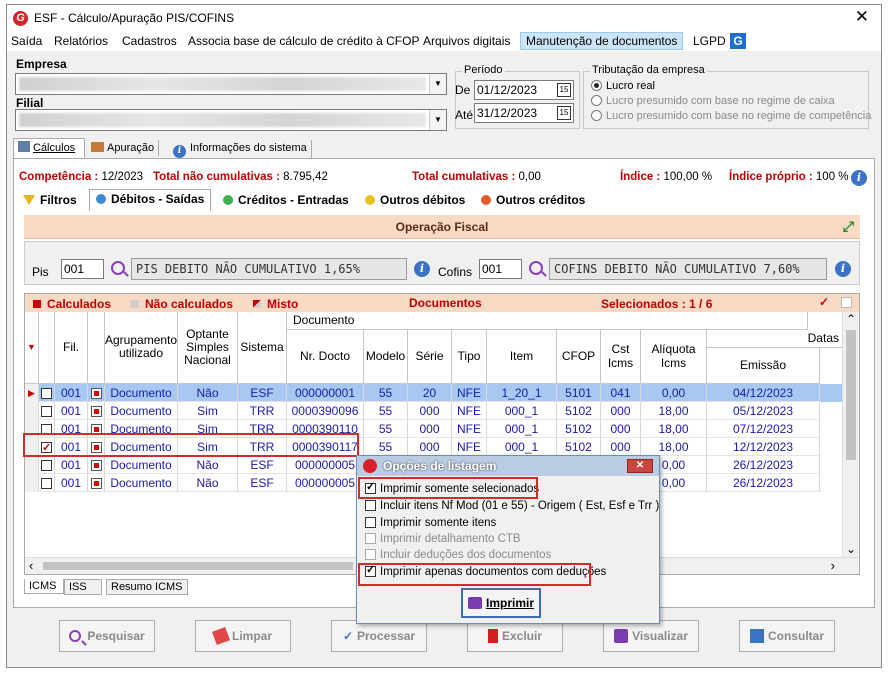 The width and height of the screenshot is (888, 673). Describe the element at coordinates (50, 200) in the screenshot. I see `subtab-filtros: Filtros` at that location.